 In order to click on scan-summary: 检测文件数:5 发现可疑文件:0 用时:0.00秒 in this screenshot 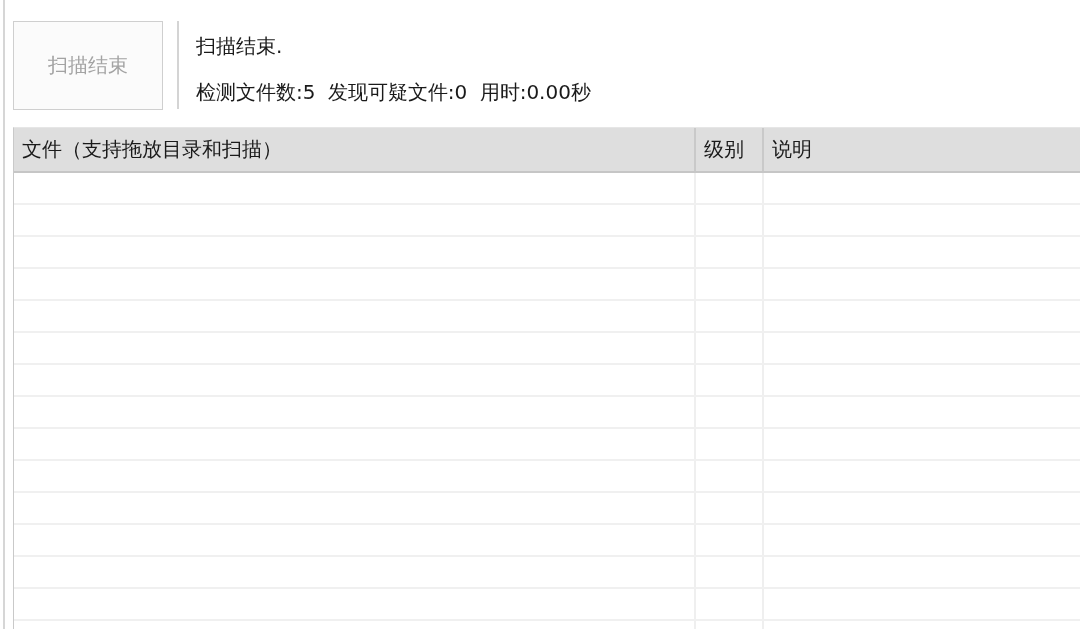, I will do `click(393, 92)`.